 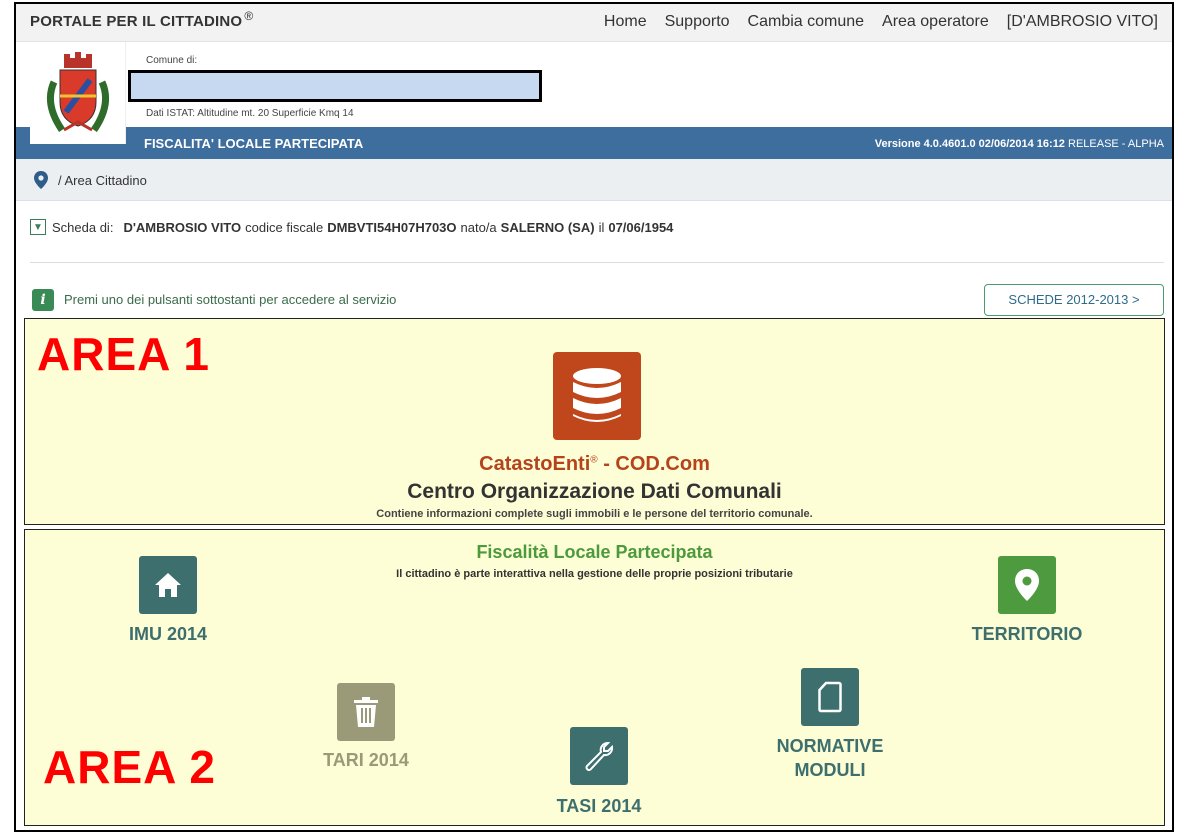 What do you see at coordinates (594, 180) in the screenshot?
I see `breadcrumb: / Area Cittadino` at bounding box center [594, 180].